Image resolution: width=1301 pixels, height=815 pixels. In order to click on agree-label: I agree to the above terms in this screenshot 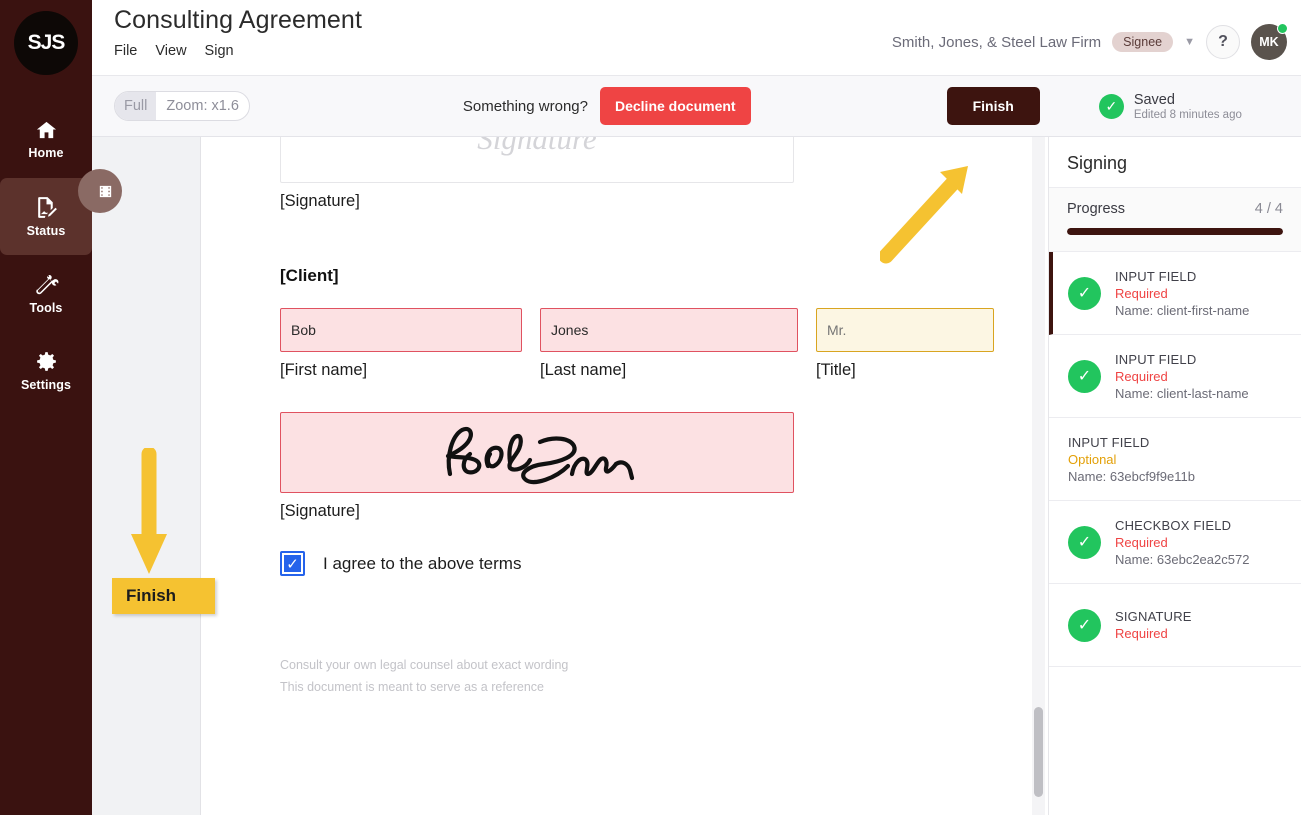, I will do `click(422, 563)`.